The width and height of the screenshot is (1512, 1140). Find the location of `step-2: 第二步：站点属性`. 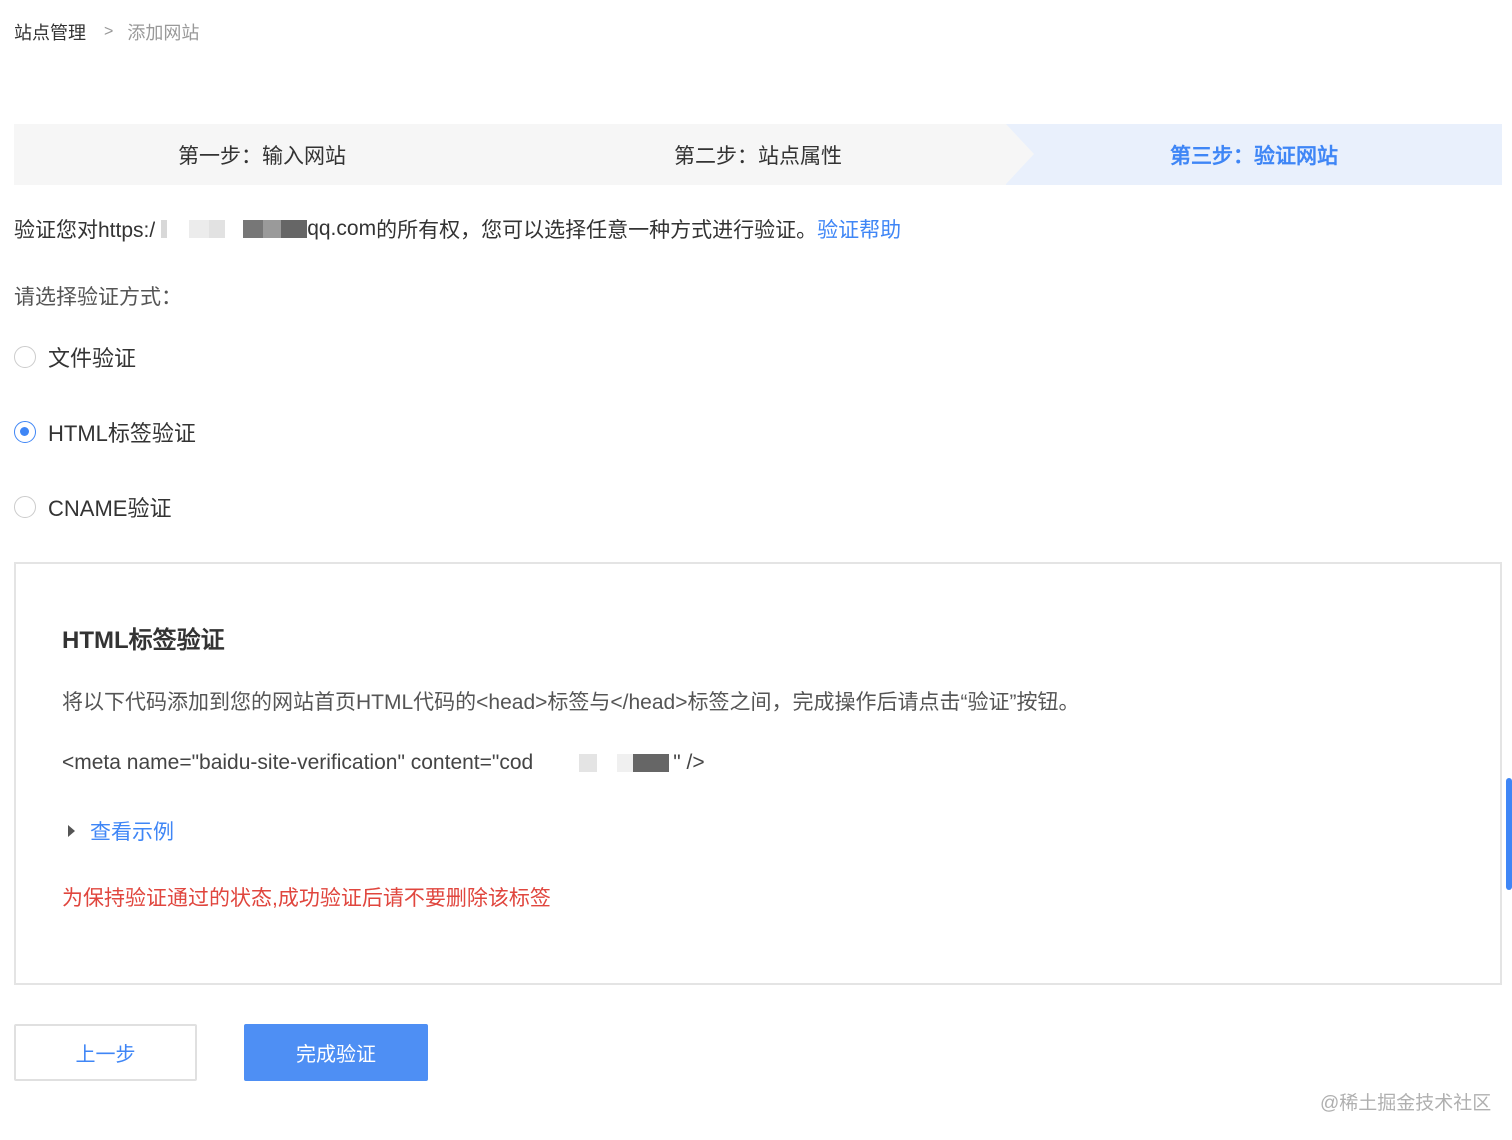

step-2: 第二步：站点属性 is located at coordinates (772, 154).